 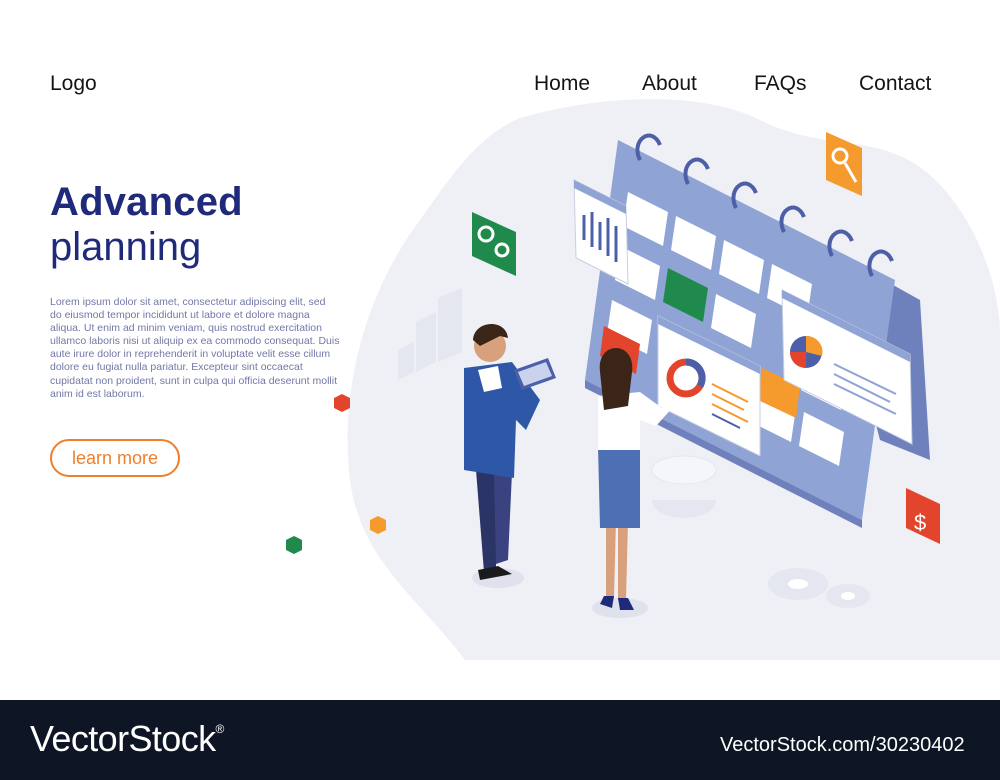 I want to click on dollar-sign: $, so click(x=920, y=522).